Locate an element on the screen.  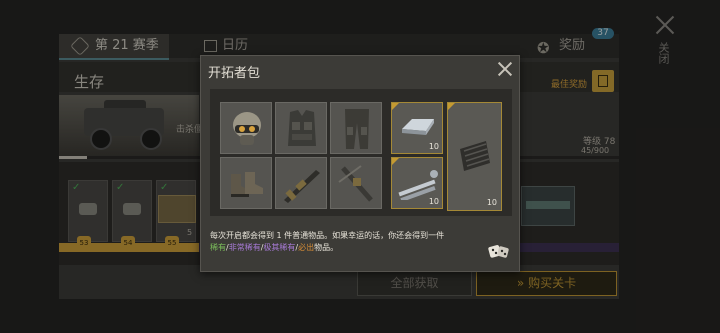
slot-metal-ingot: 10 is located at coordinates (417, 128).